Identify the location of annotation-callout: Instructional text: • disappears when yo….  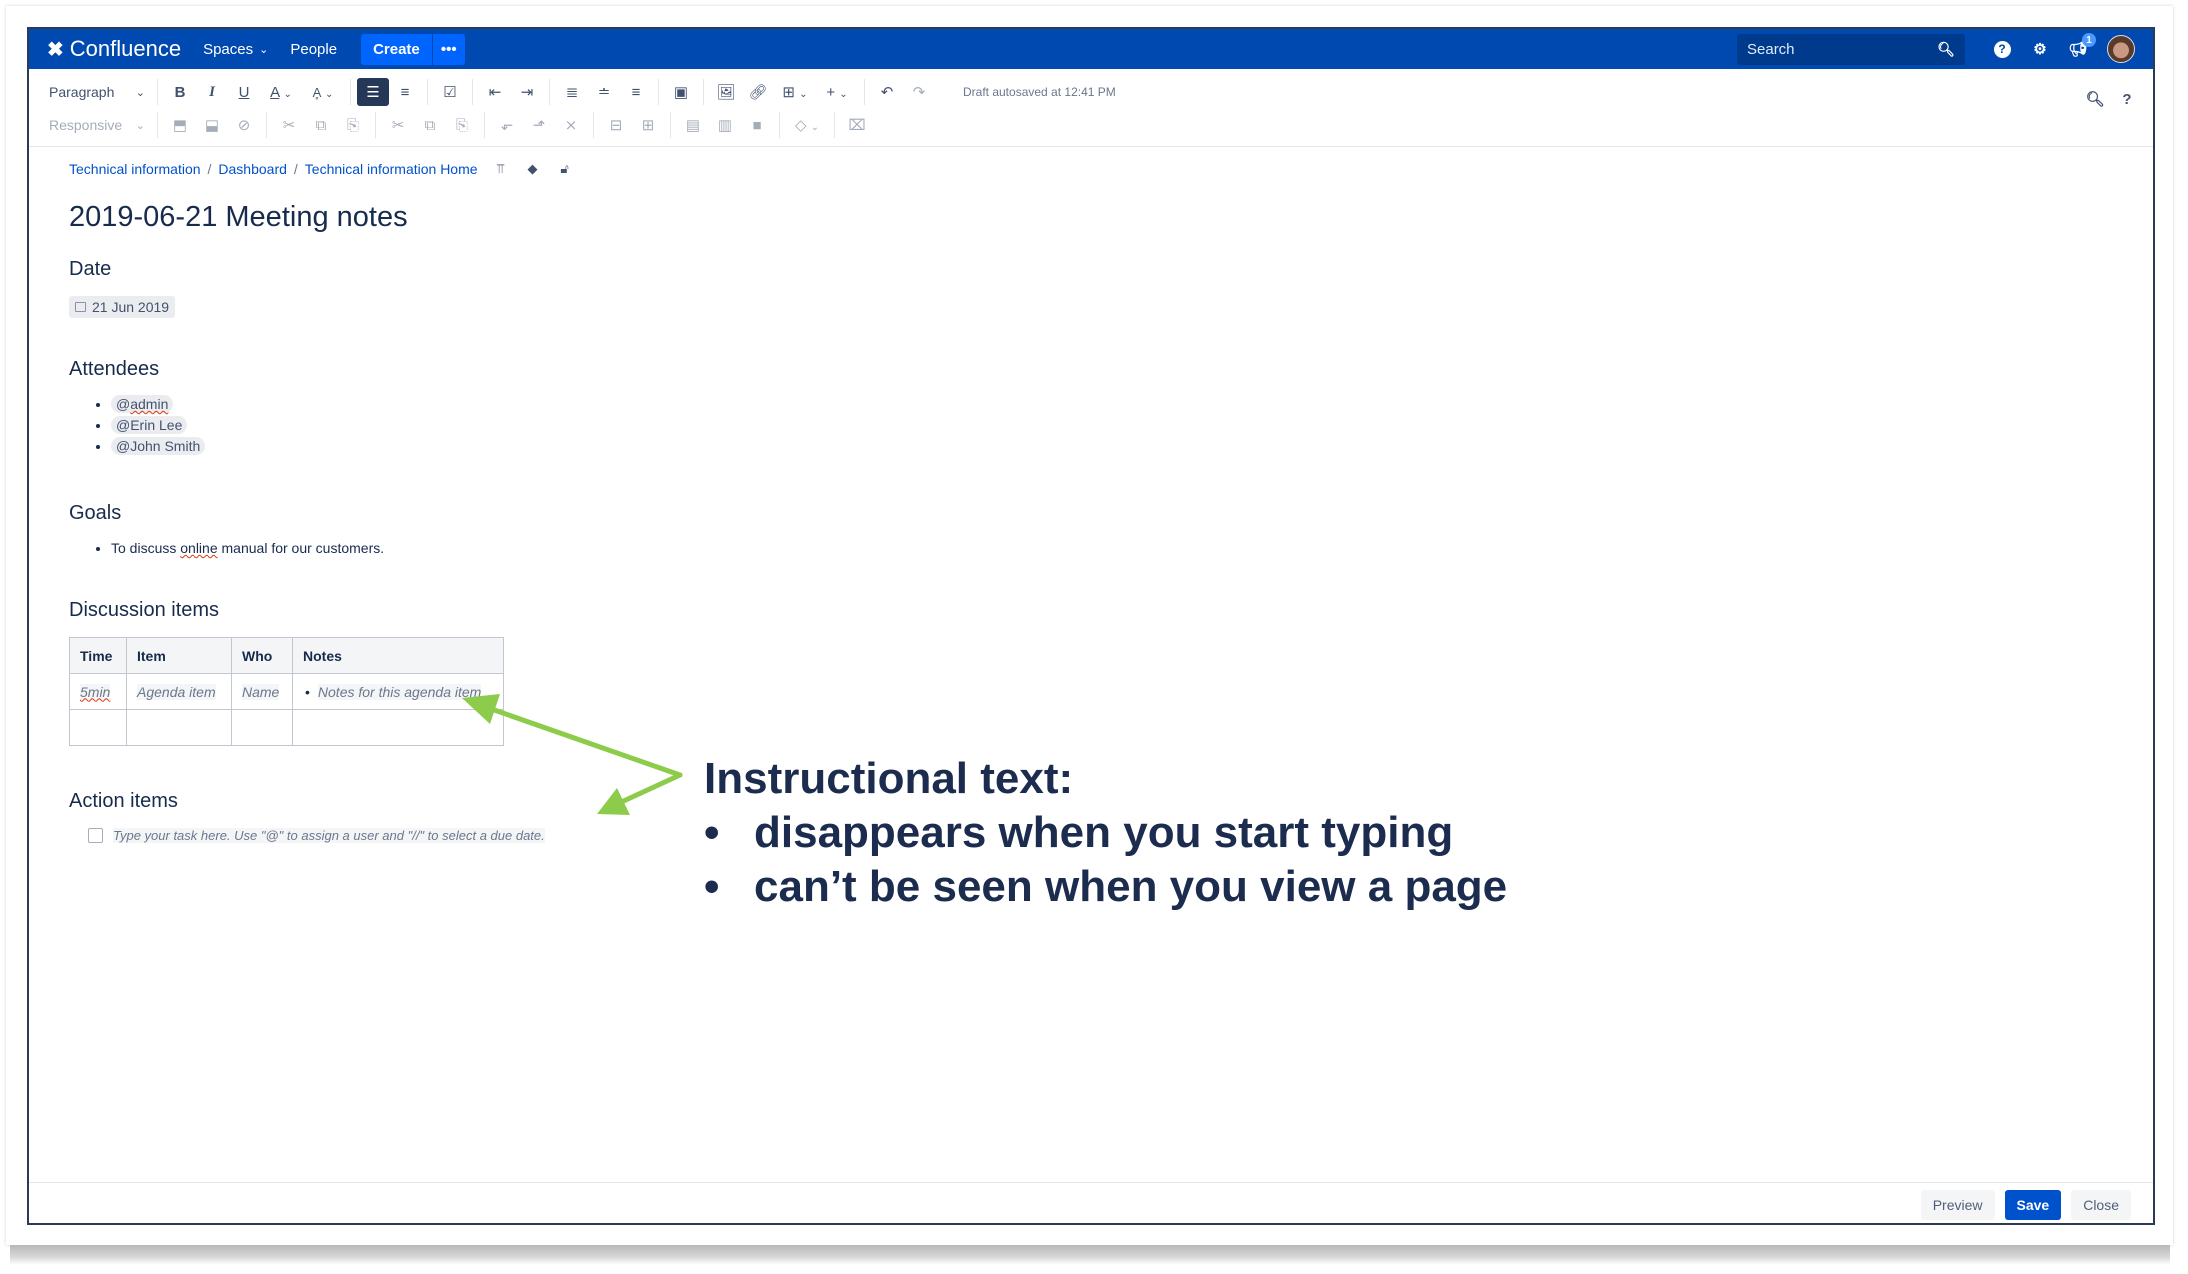
(1105, 833).